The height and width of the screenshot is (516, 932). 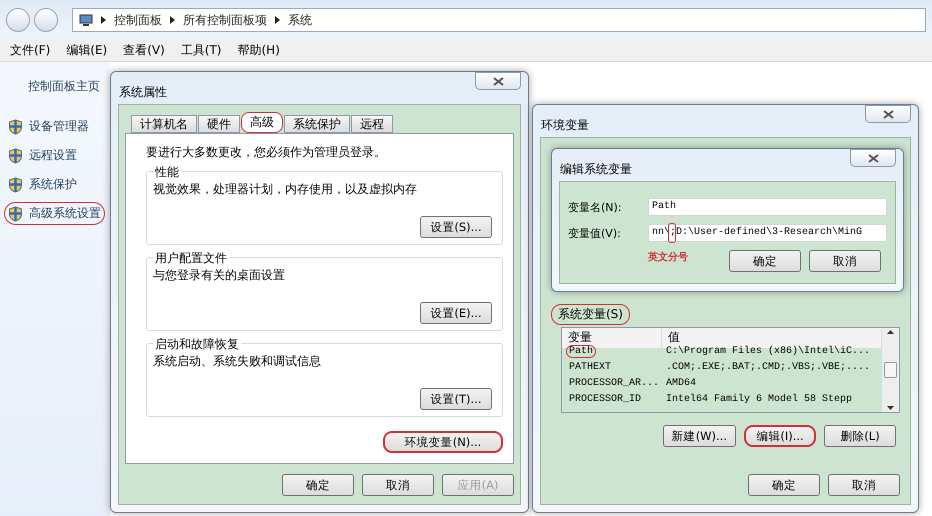 I want to click on scrollbar, so click(x=890, y=370).